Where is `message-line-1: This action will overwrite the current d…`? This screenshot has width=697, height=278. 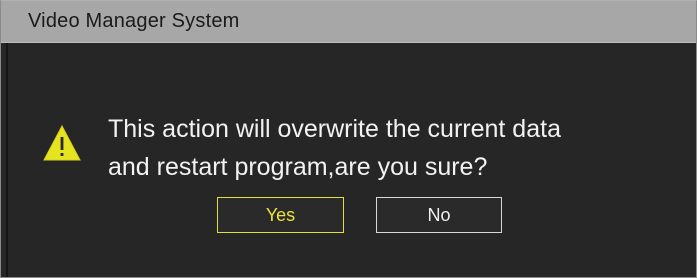 message-line-1: This action will overwrite the current d… is located at coordinates (334, 129).